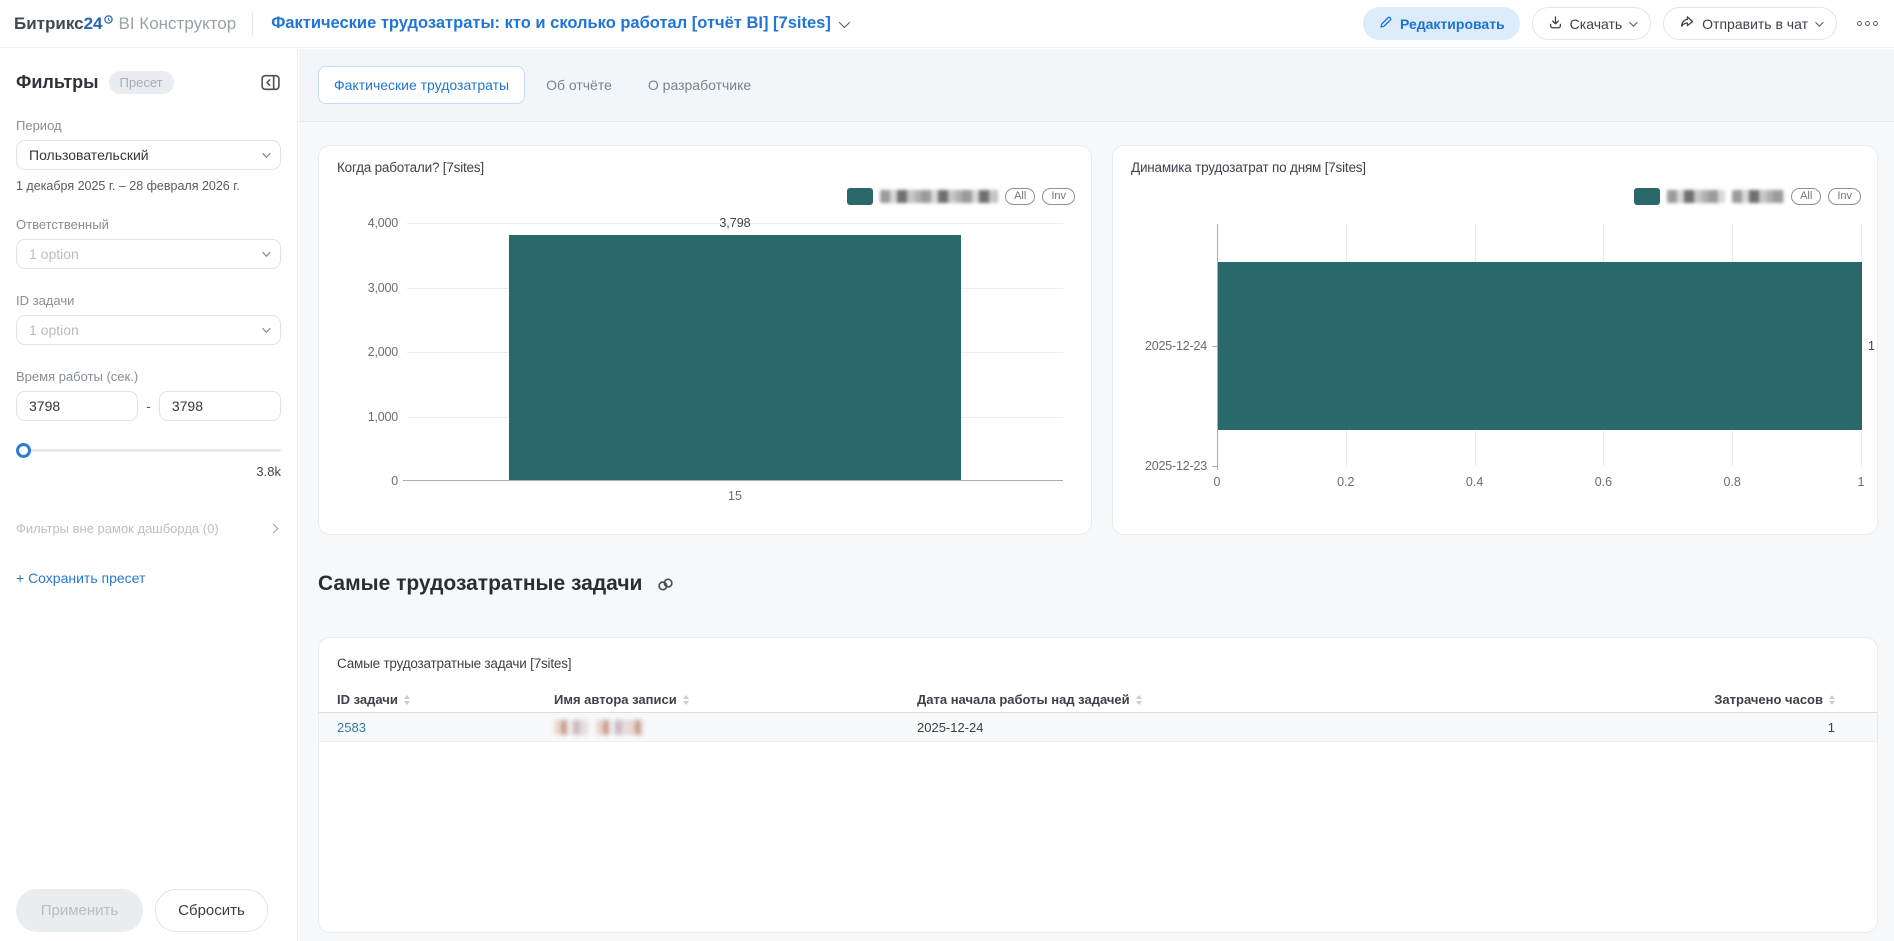  Describe the element at coordinates (445, 727) in the screenshot. I see `cell-task-id: 2583` at that location.